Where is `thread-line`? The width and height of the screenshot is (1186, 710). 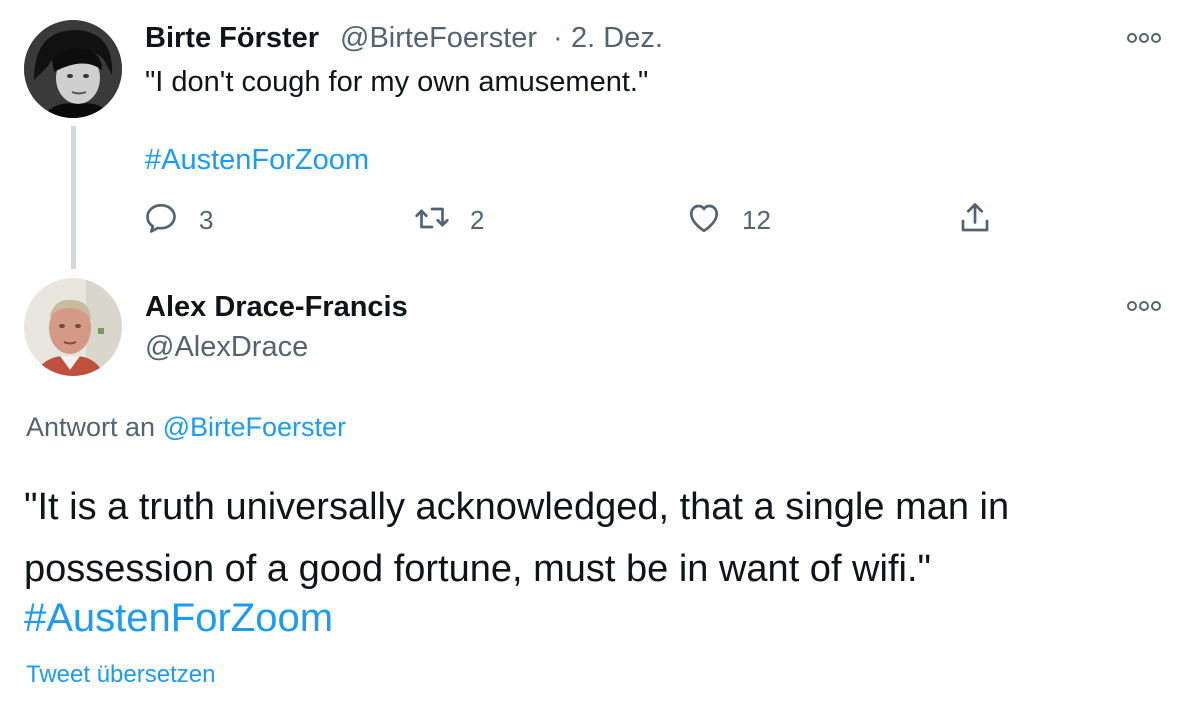
thread-line is located at coordinates (73, 197).